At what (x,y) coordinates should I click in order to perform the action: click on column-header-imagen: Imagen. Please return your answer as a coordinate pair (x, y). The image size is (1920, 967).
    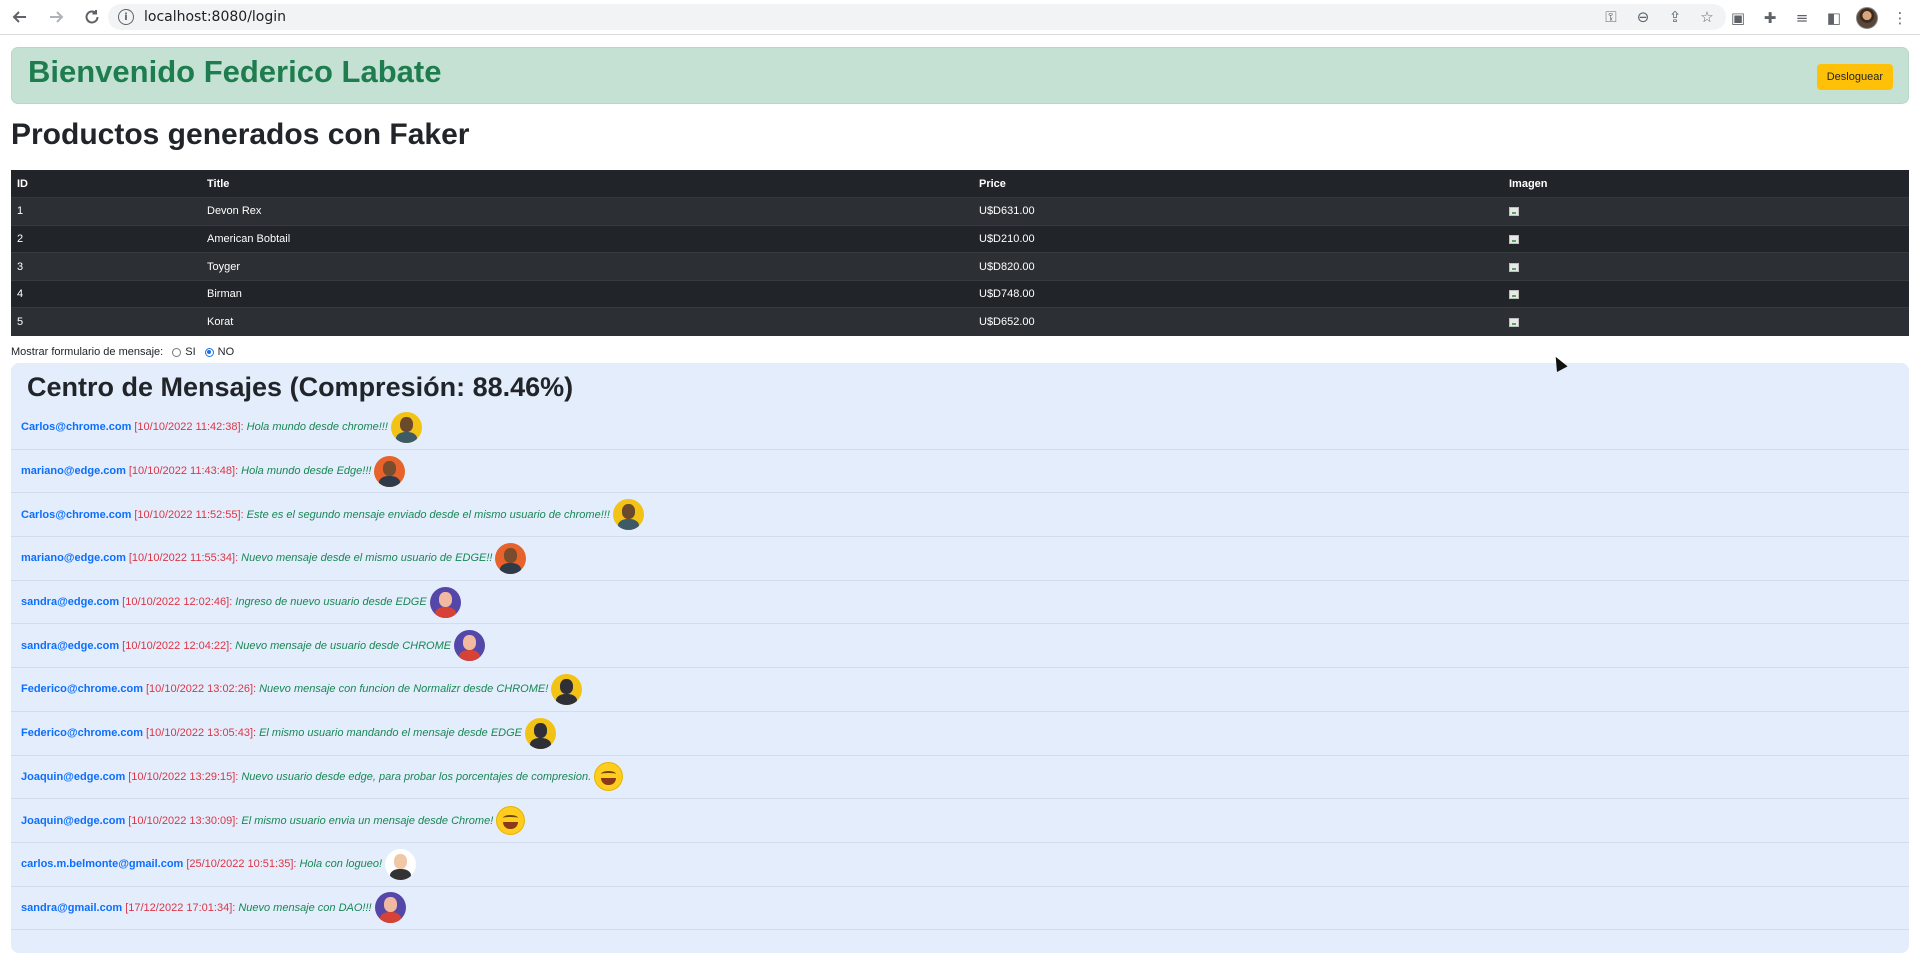
    Looking at the image, I should click on (1706, 184).